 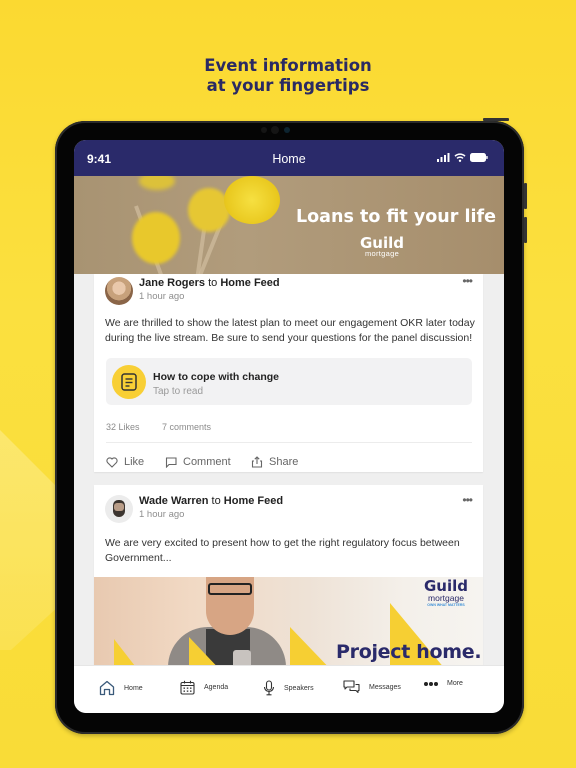 What do you see at coordinates (186, 427) in the screenshot?
I see `comments-count: 7 comments` at bounding box center [186, 427].